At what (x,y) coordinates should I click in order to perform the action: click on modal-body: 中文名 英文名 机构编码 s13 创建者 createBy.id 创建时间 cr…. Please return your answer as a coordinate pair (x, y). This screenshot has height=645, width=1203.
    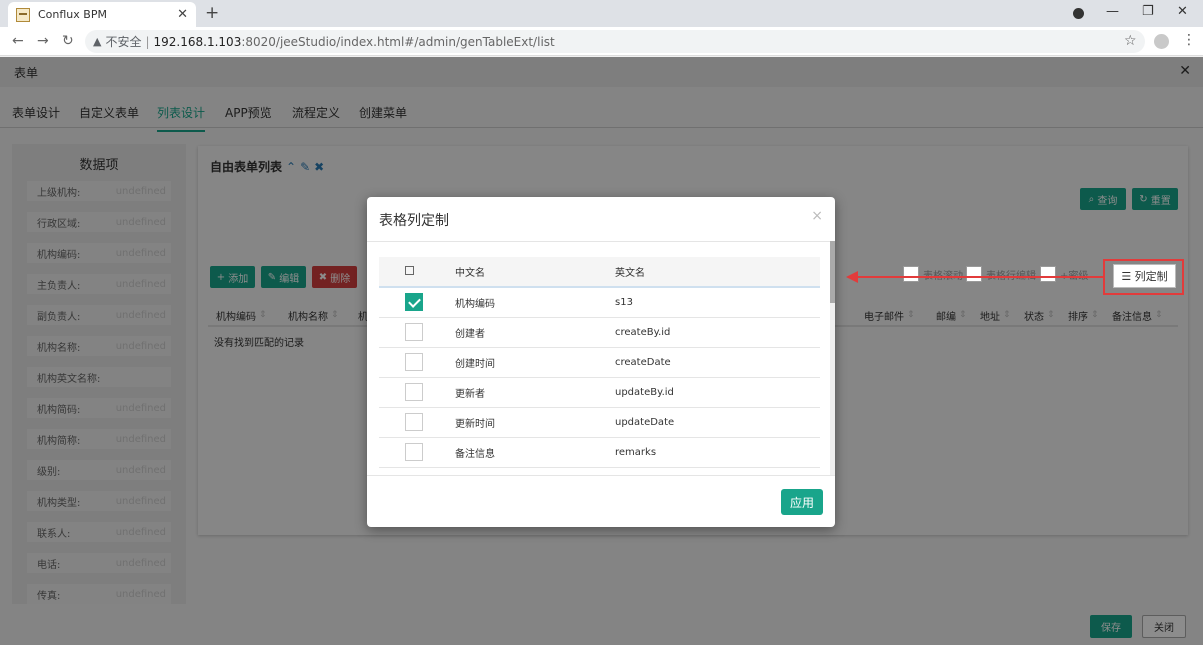
    Looking at the image, I should click on (599, 365).